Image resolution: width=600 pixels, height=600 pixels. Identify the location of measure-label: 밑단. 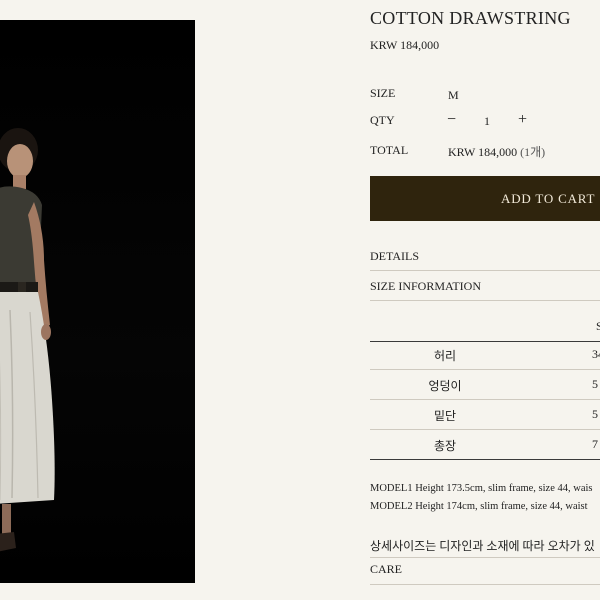
(445, 416).